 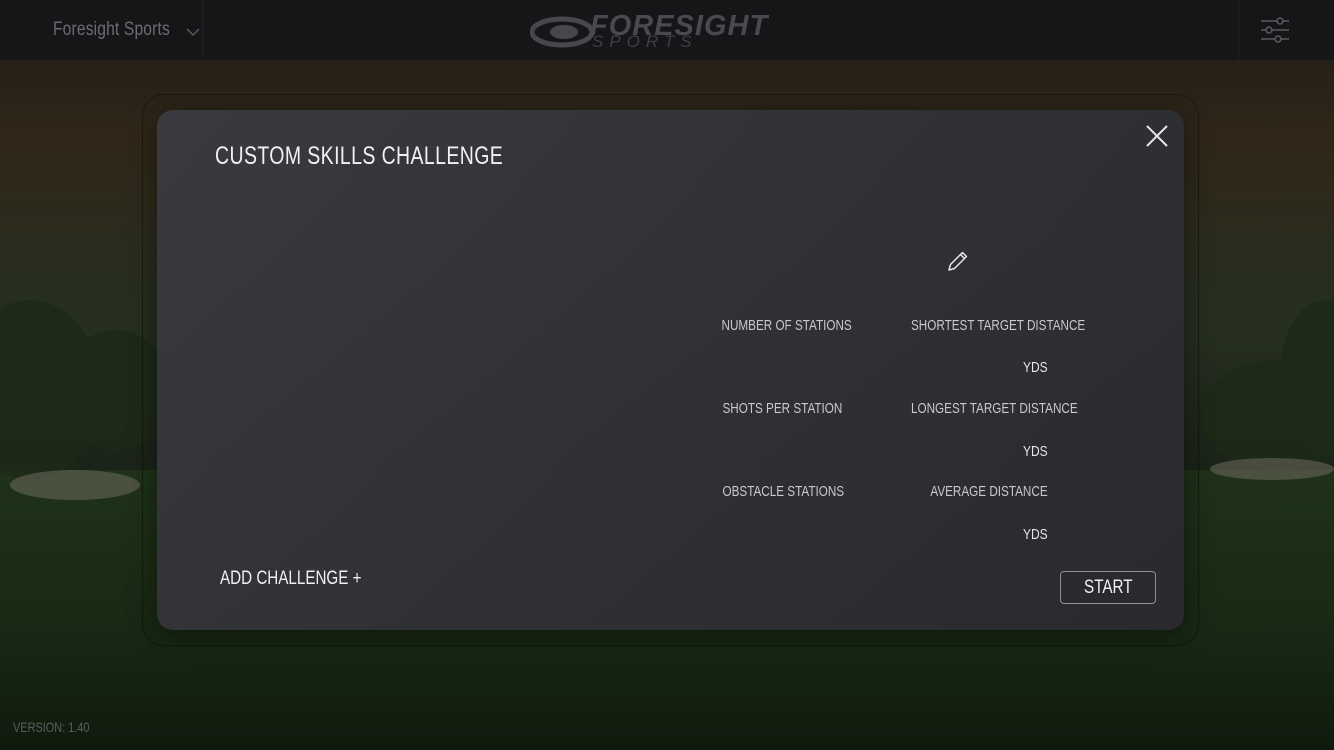 I want to click on account-selector: Foresight Sports, so click(x=101, y=30).